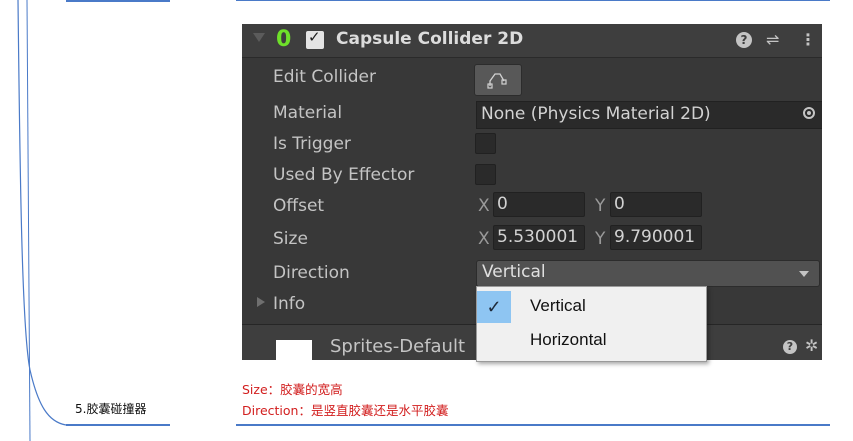 This screenshot has height=441, width=853. What do you see at coordinates (299, 206) in the screenshot?
I see `offset-label: Offset` at bounding box center [299, 206].